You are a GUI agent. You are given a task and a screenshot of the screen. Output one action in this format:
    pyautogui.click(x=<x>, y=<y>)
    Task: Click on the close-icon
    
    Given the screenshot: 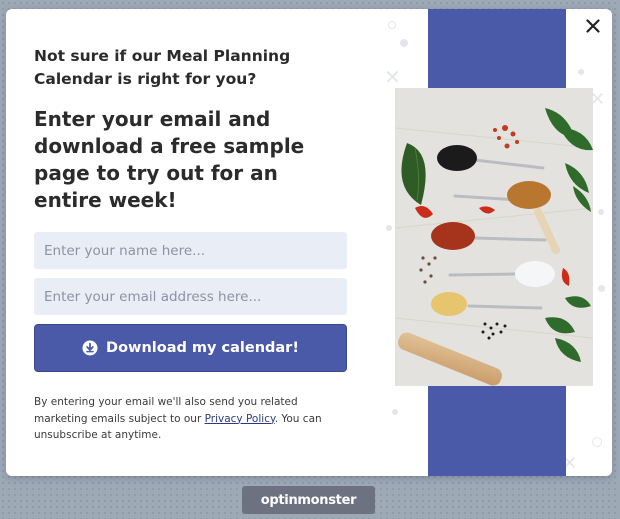 What is the action you would take?
    pyautogui.click(x=593, y=26)
    